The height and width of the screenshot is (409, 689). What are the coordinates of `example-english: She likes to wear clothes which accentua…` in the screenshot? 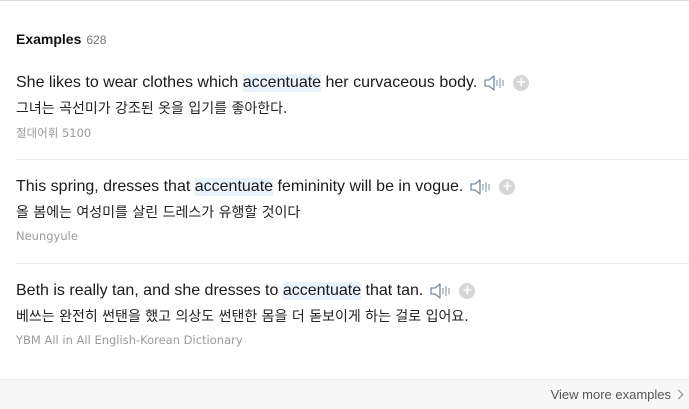 It's located at (352, 83).